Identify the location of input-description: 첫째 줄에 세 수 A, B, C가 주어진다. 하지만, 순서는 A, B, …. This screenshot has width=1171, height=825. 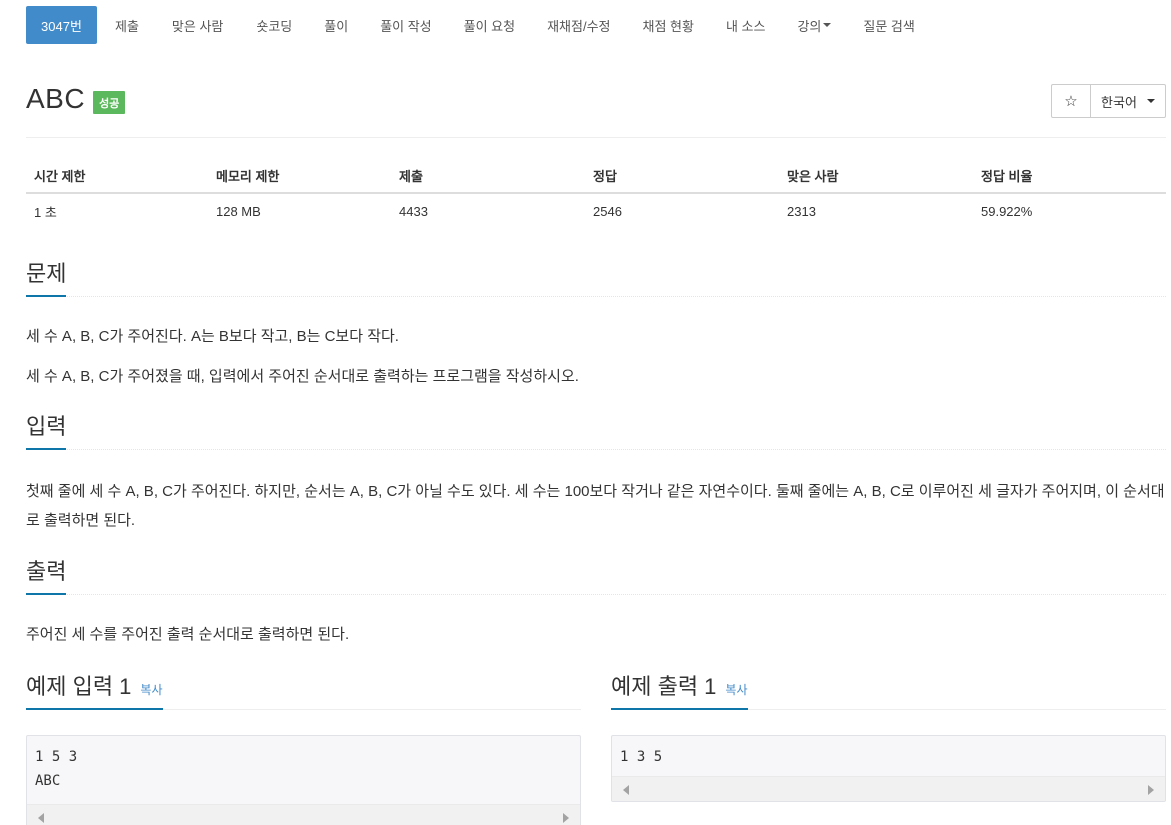
(596, 506).